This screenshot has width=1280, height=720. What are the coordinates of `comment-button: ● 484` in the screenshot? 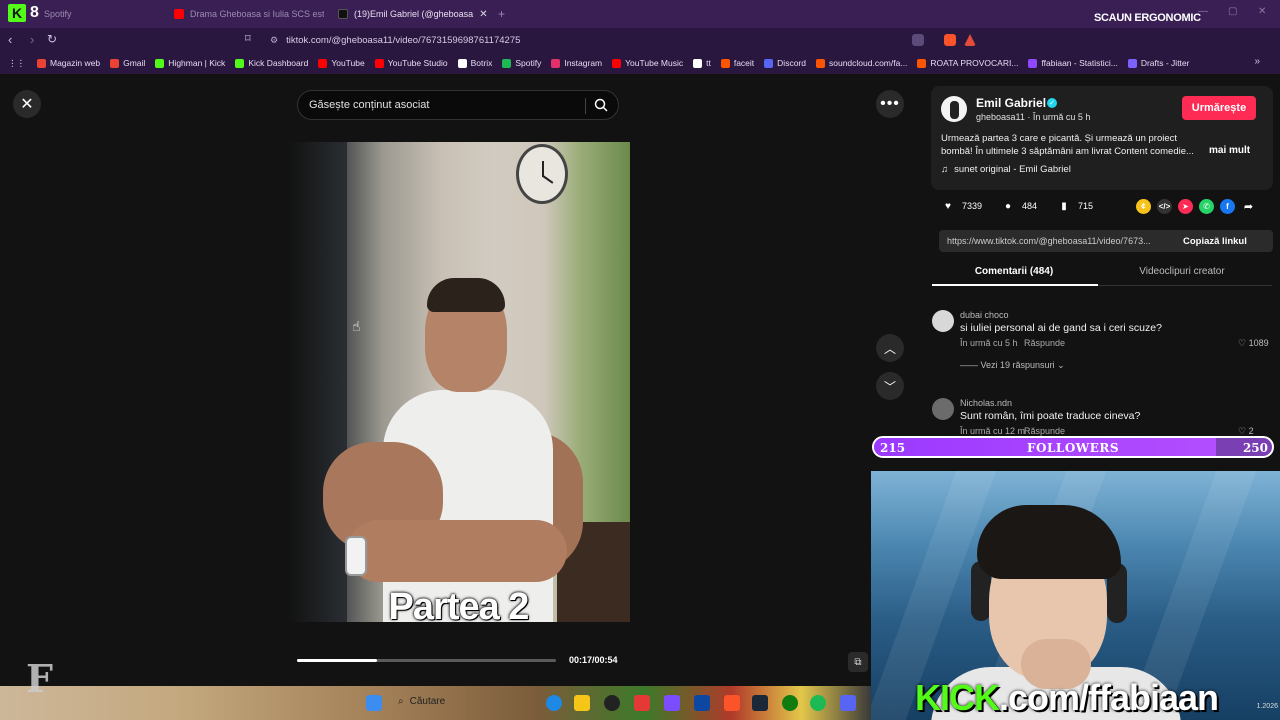 It's located at (1018, 206).